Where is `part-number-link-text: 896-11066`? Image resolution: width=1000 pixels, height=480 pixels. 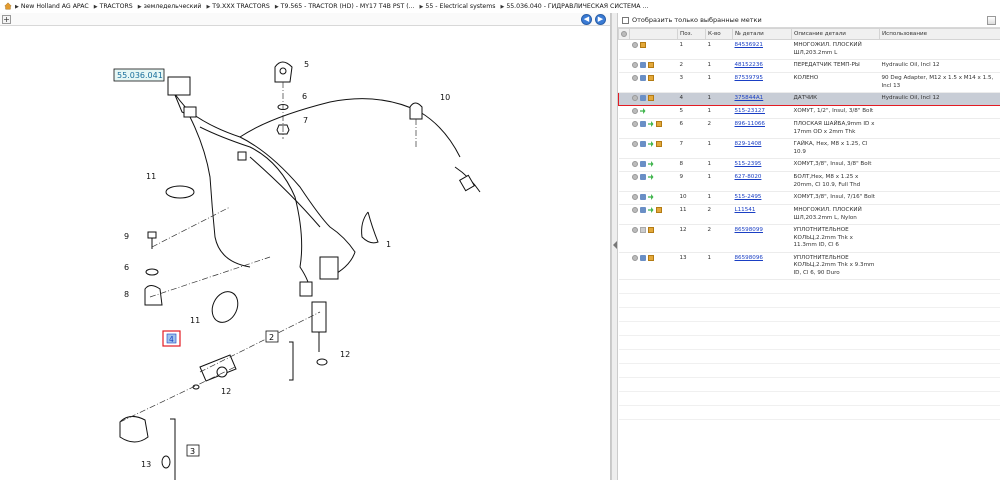
part-number-link-text: 896-11066 is located at coordinates (750, 124).